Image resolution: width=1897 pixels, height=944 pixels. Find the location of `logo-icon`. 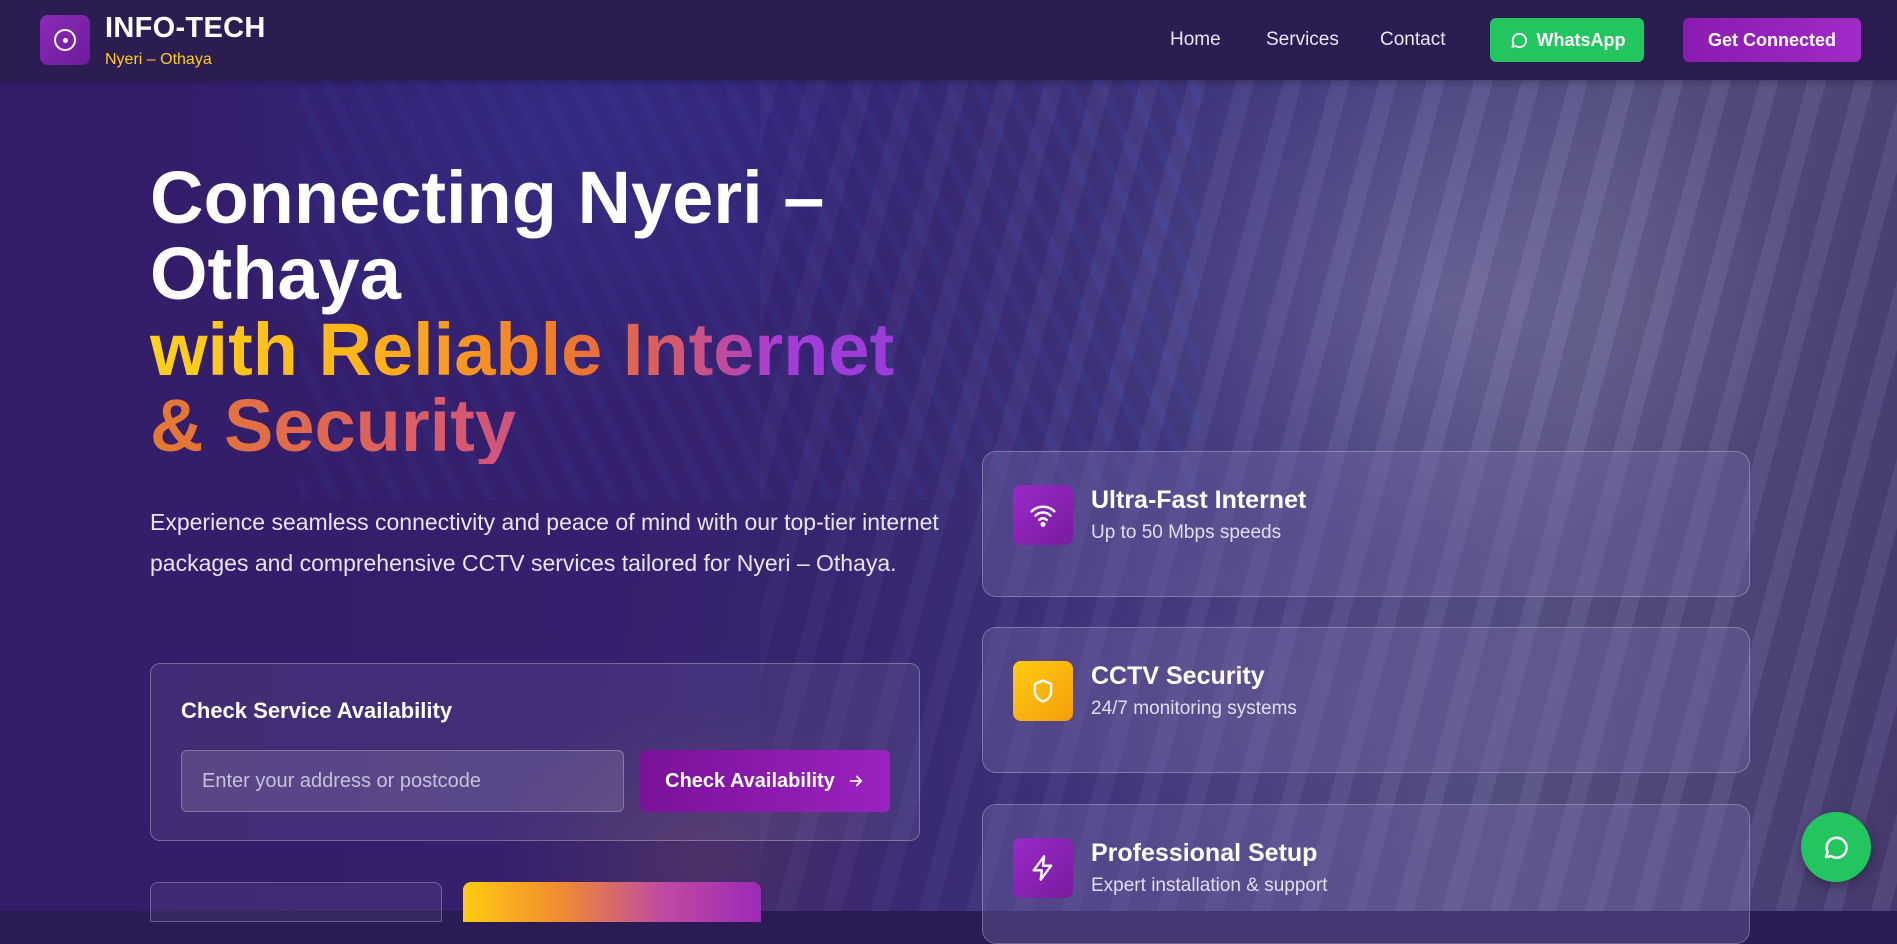

logo-icon is located at coordinates (65, 40).